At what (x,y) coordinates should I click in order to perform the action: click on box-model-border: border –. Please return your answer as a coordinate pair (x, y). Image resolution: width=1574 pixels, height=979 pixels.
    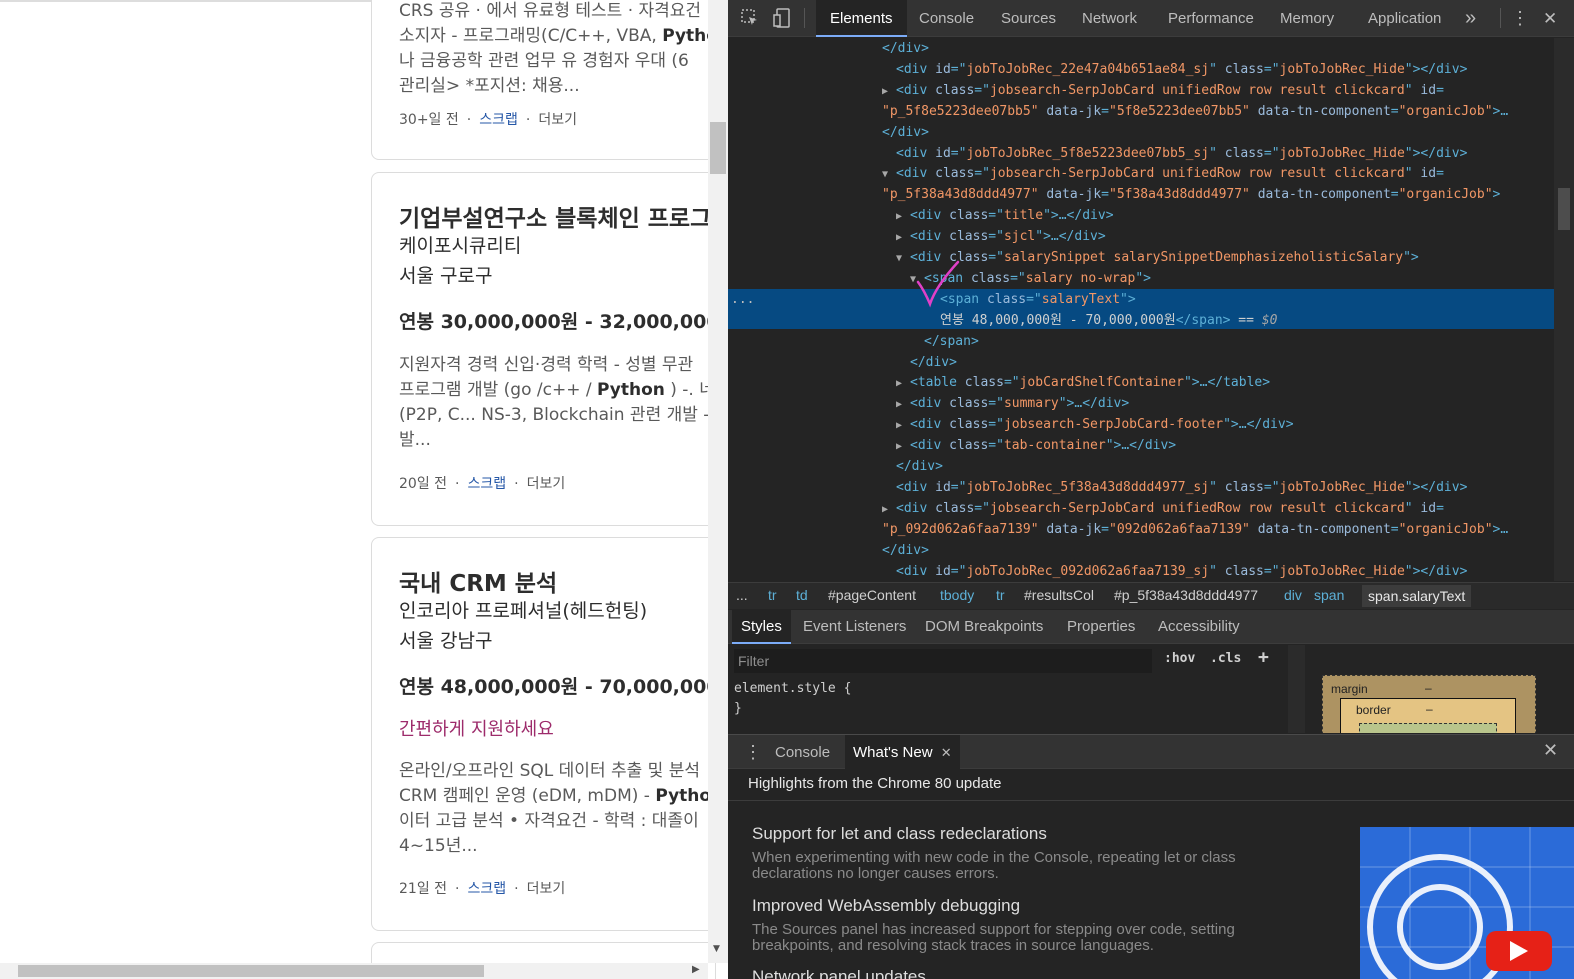
    Looking at the image, I should click on (1428, 715).